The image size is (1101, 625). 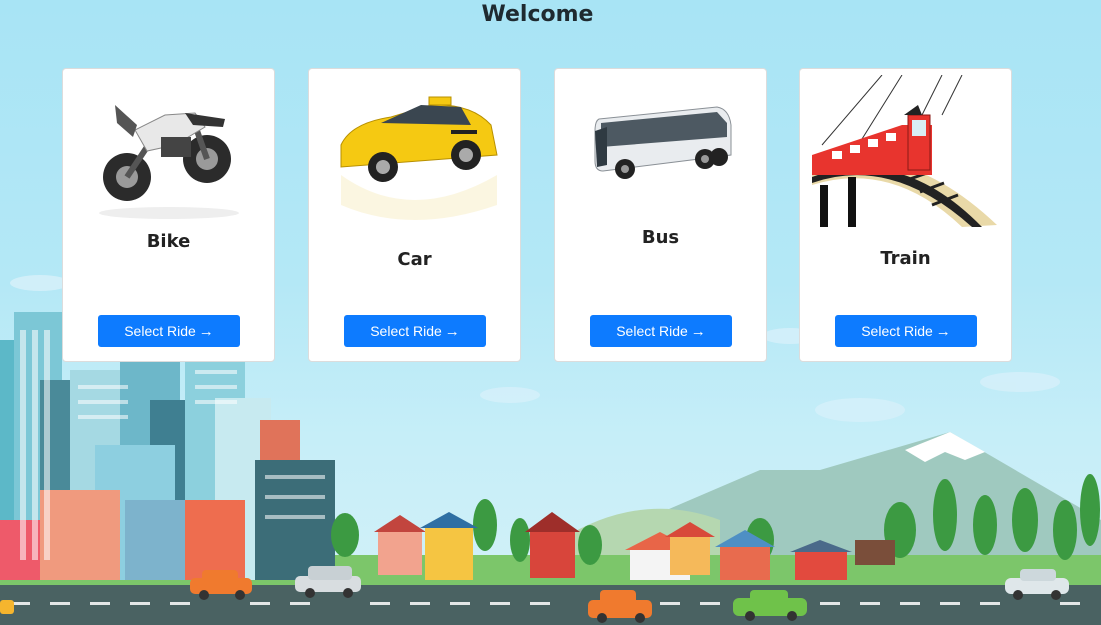 What do you see at coordinates (168, 241) in the screenshot?
I see `ride-label: Bike` at bounding box center [168, 241].